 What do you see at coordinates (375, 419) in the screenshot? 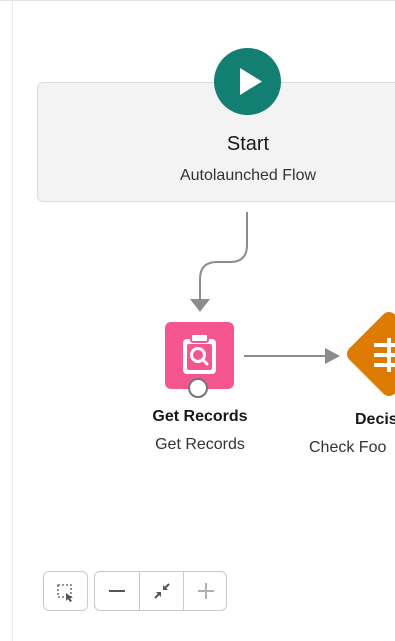
I see `decision-title: Decis` at bounding box center [375, 419].